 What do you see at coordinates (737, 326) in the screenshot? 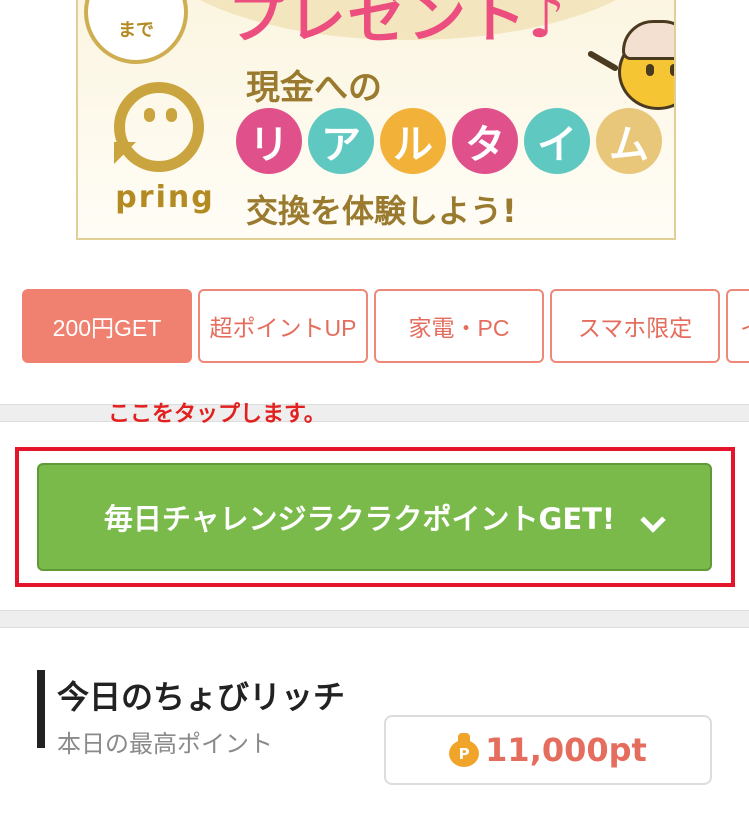
I see `tab-partial: イ` at bounding box center [737, 326].